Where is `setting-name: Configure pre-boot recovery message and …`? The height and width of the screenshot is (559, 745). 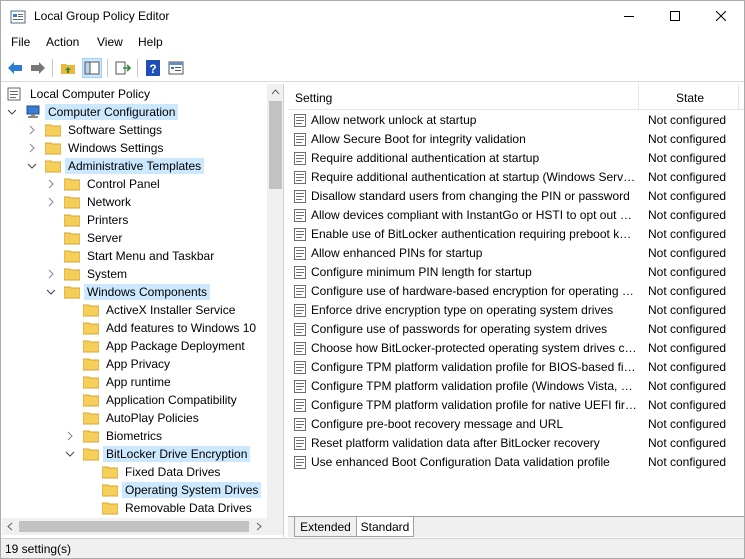 setting-name: Configure pre-boot recovery message and … is located at coordinates (437, 424).